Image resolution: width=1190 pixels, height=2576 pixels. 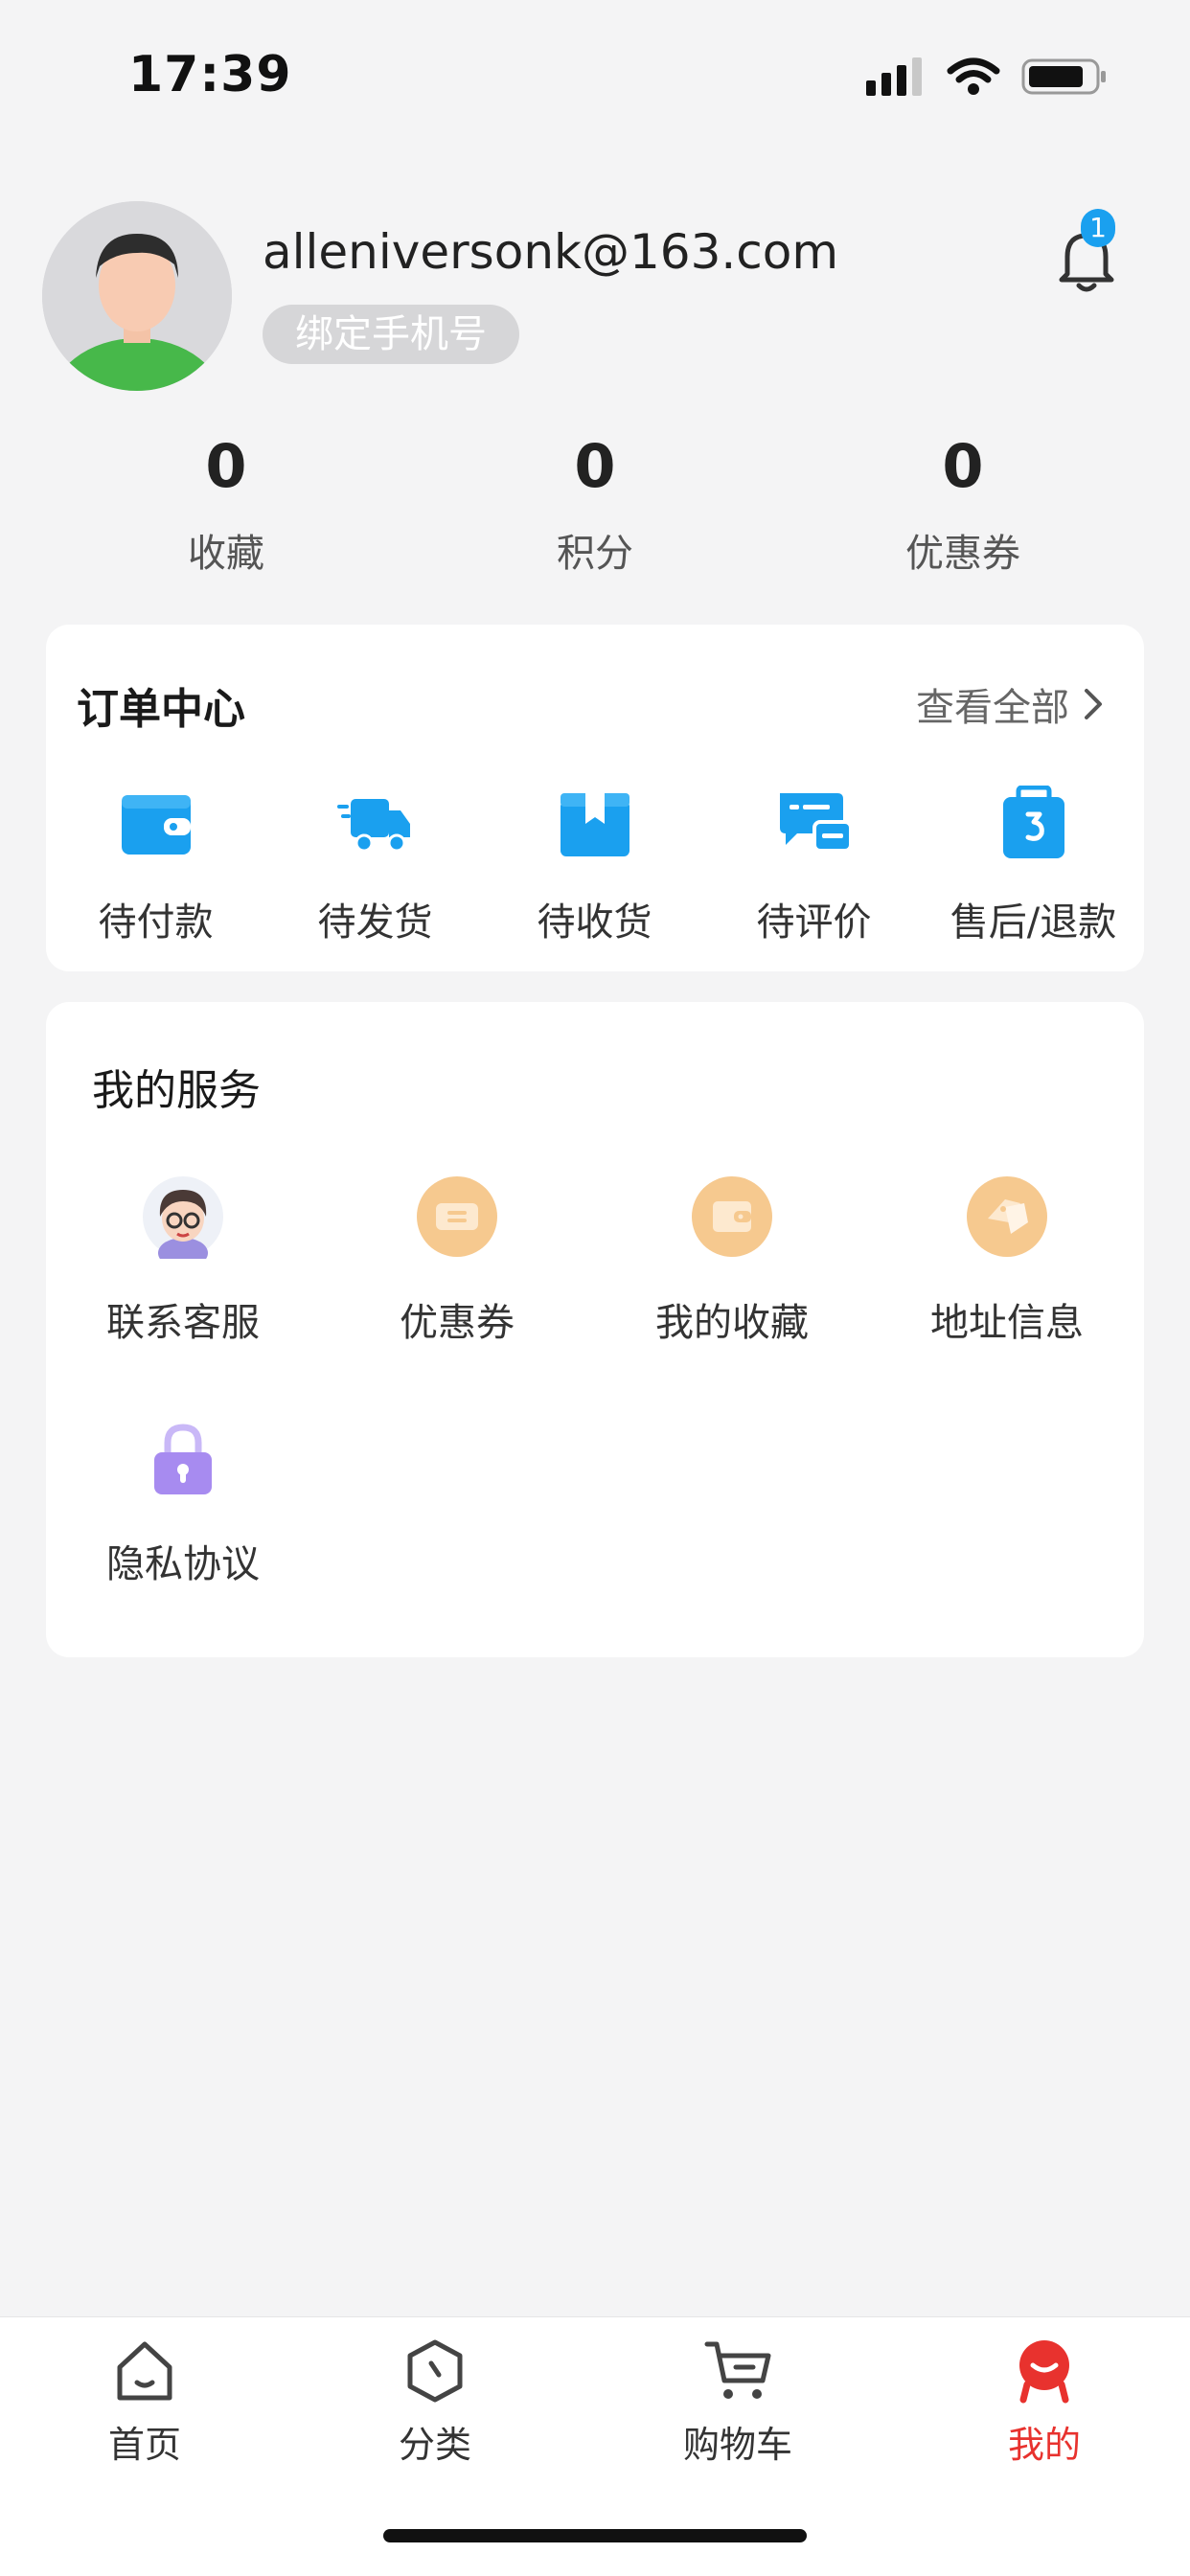 I want to click on stat-label: 收藏, so click(x=226, y=554).